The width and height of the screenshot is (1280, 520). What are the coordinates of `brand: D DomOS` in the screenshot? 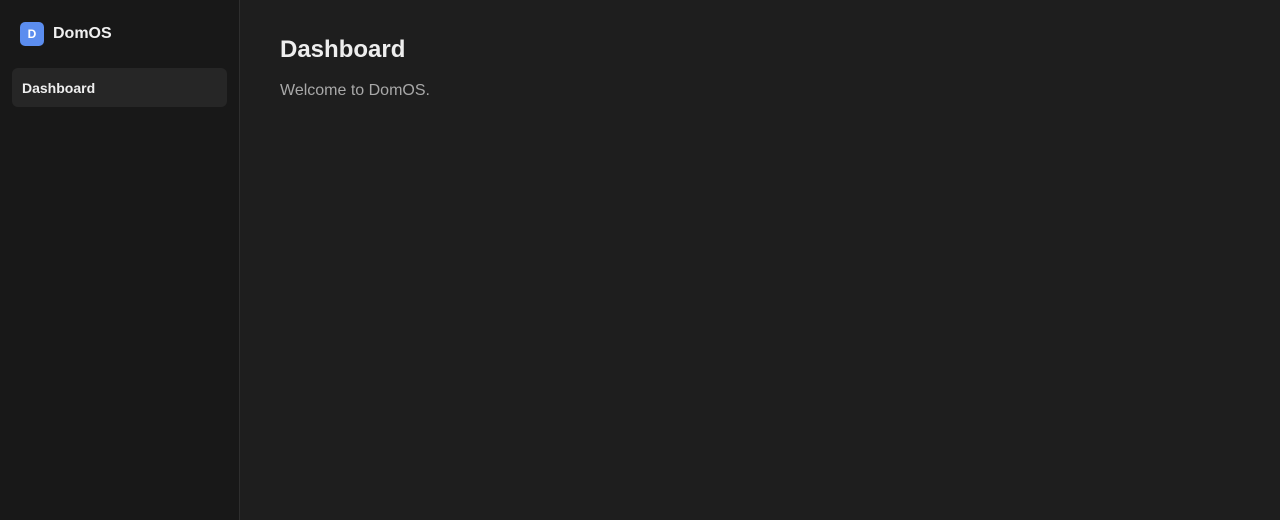 It's located at (119, 34).